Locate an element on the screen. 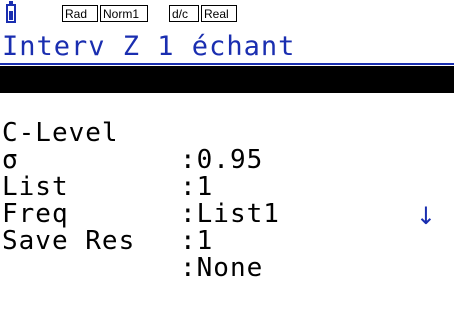 The width and height of the screenshot is (454, 310). angle-mode-badge: Rad is located at coordinates (80, 13).